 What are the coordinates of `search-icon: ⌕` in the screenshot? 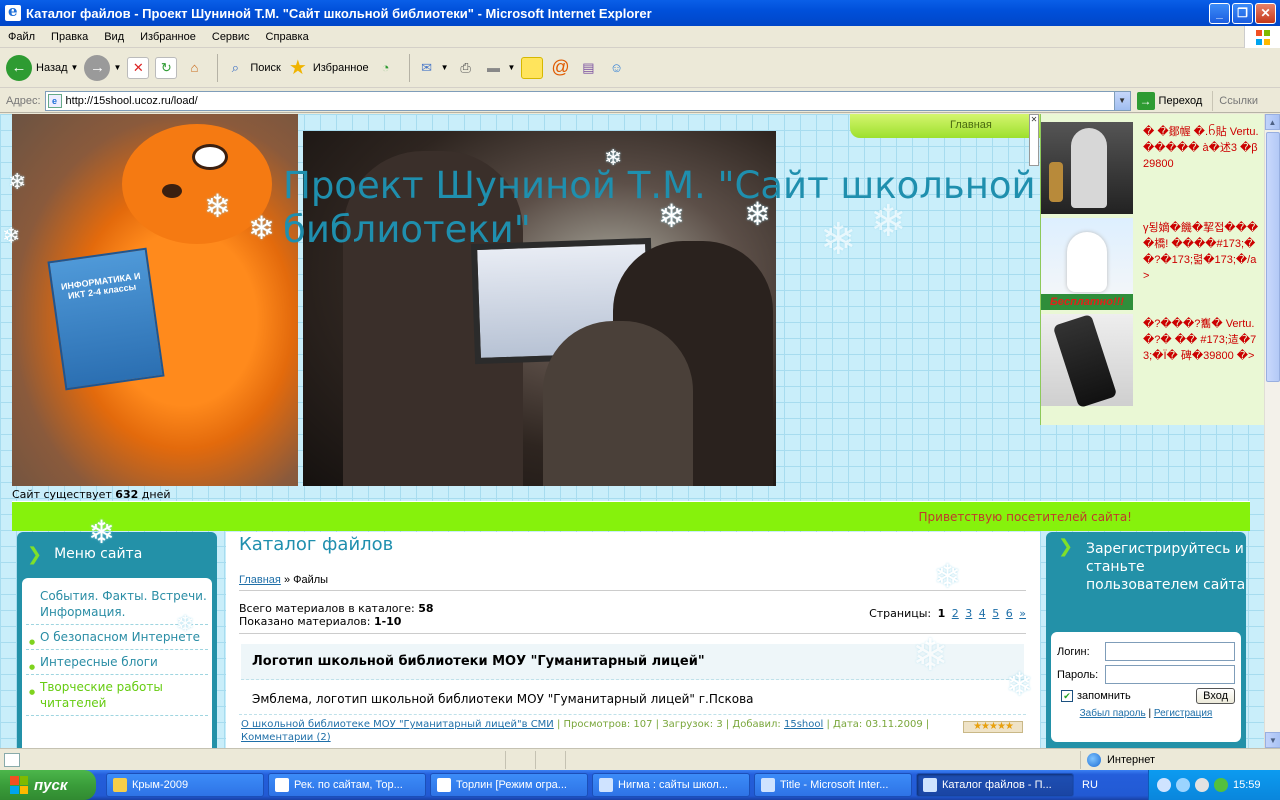 It's located at (235, 67).